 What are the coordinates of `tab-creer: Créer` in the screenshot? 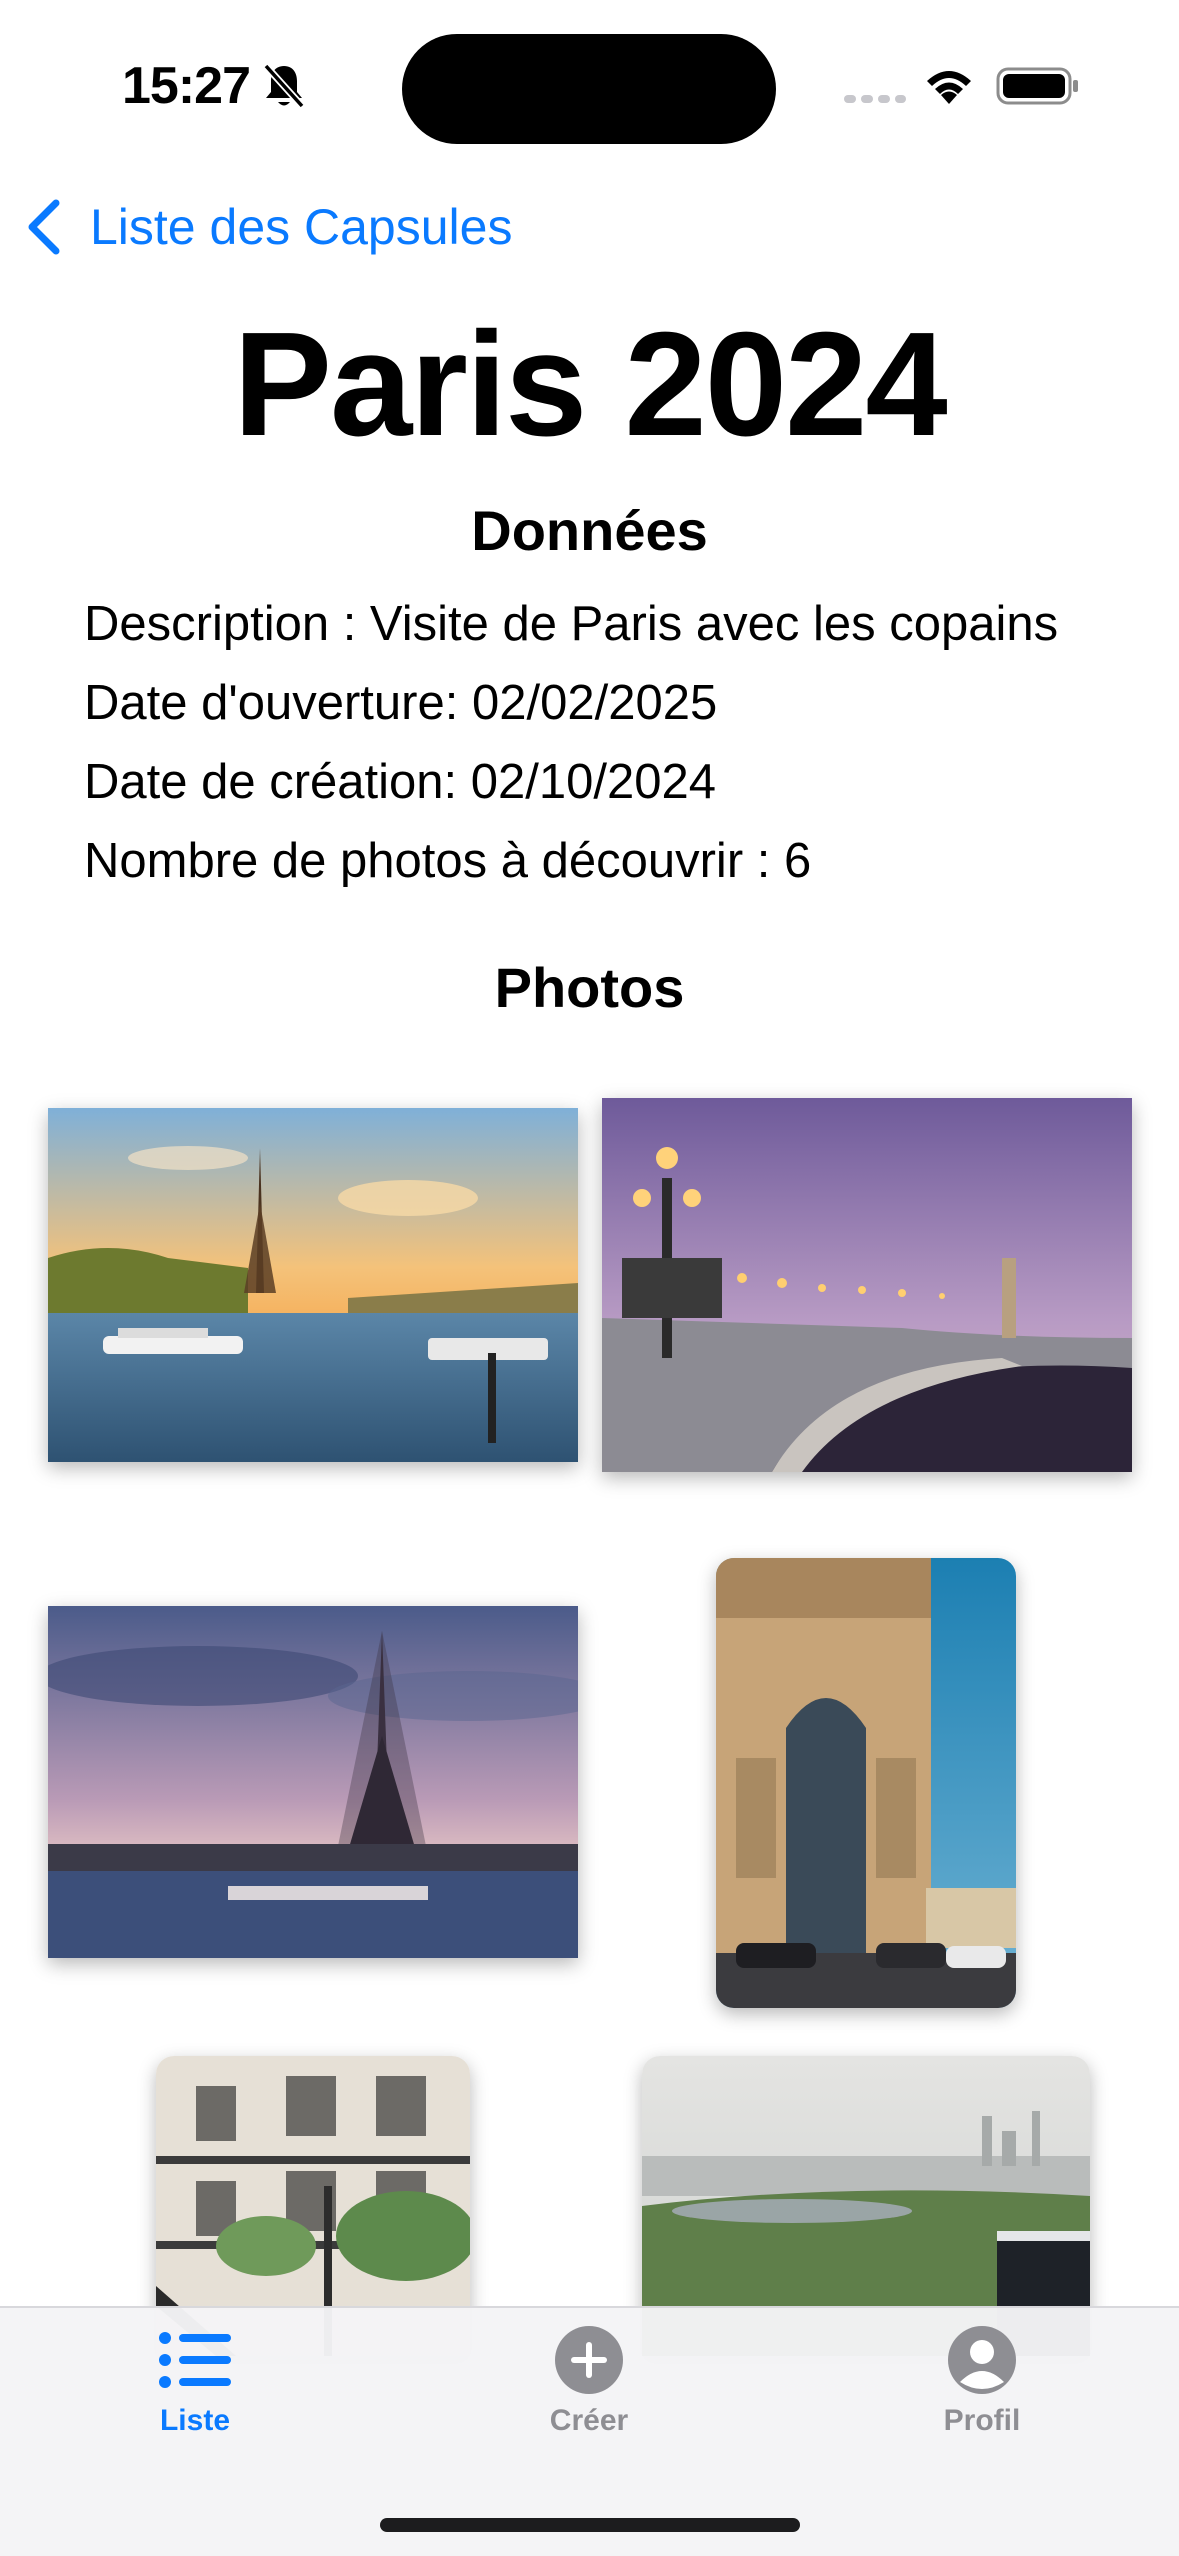 It's located at (589, 2402).